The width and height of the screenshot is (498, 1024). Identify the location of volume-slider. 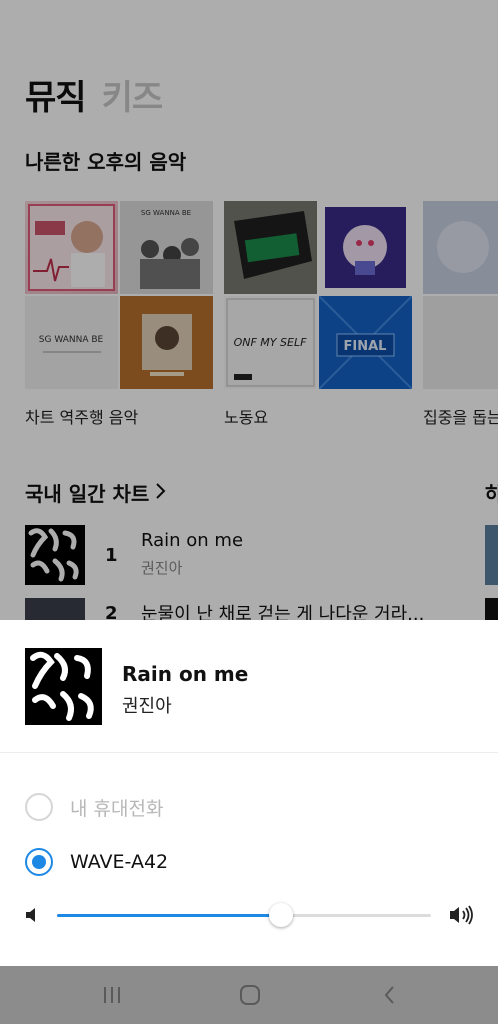
(244, 915).